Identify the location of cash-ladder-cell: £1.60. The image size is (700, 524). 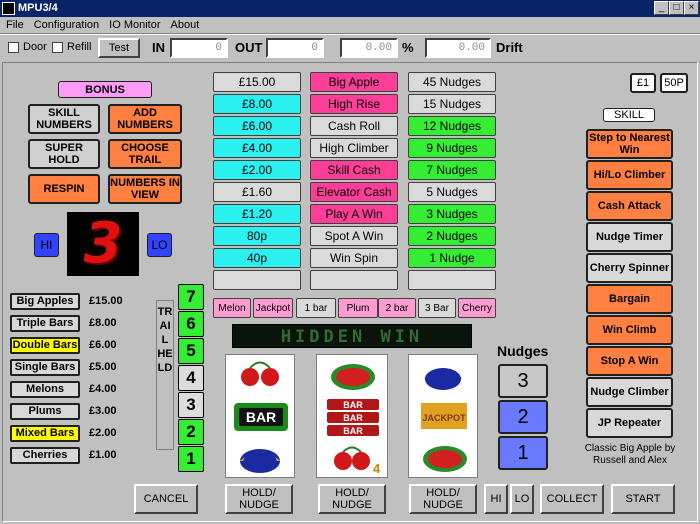
(257, 192).